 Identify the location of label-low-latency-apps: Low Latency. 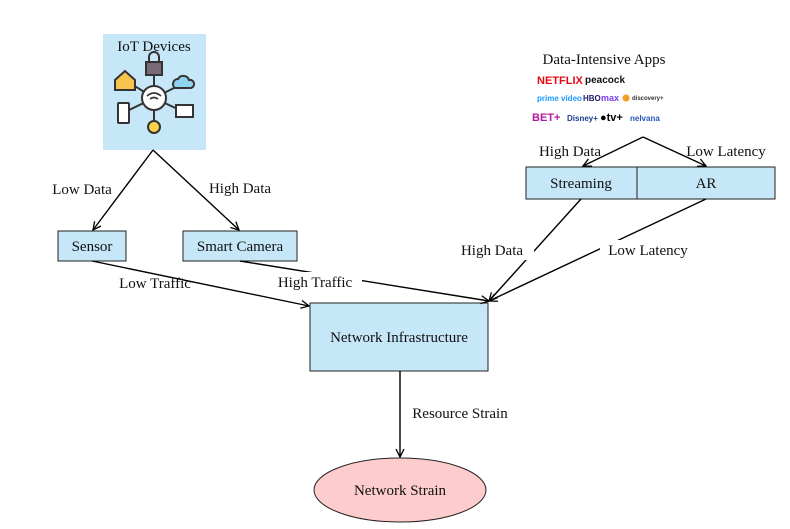
(726, 152).